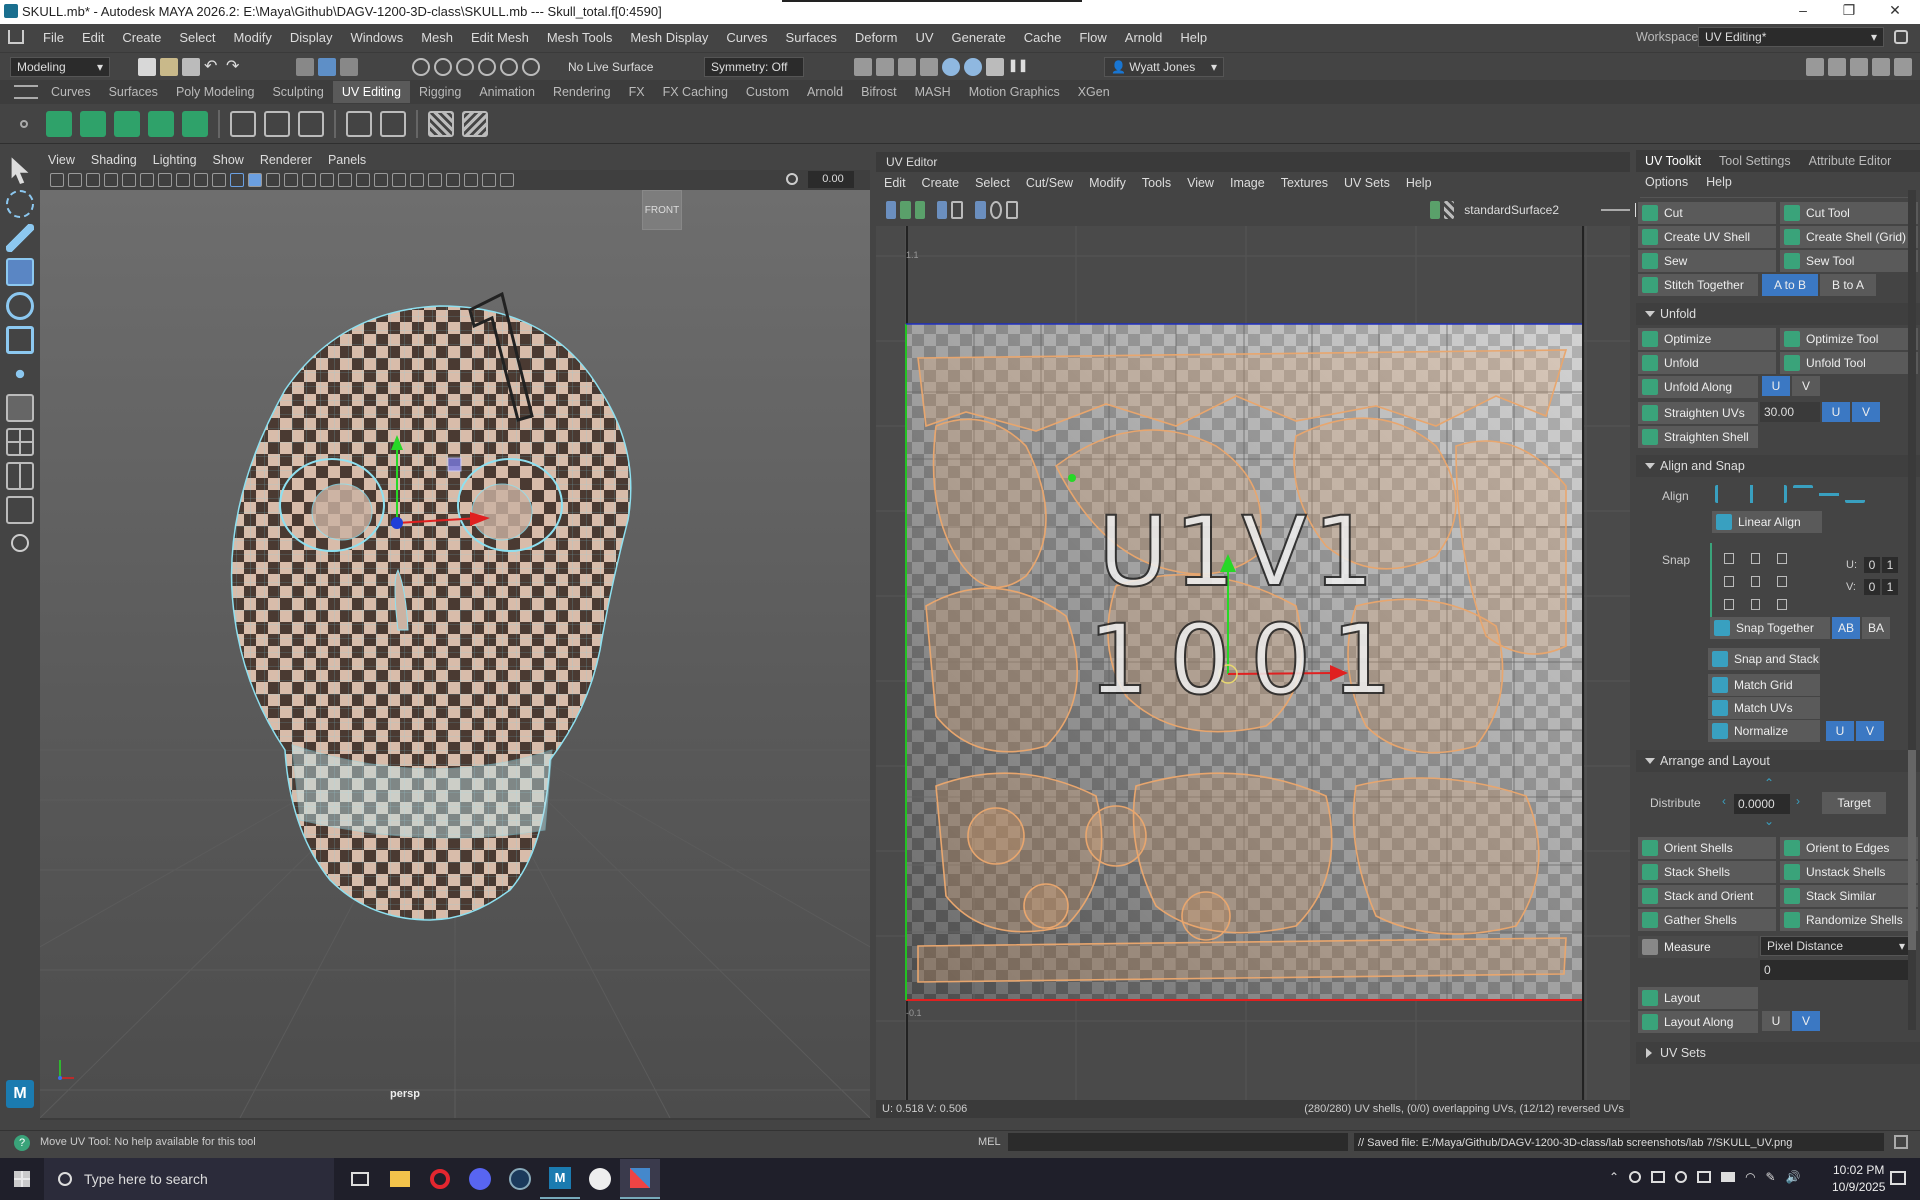 Image resolution: width=1920 pixels, height=1200 pixels. Describe the element at coordinates (1881, 67) in the screenshot. I see `channel-box-icon` at that location.